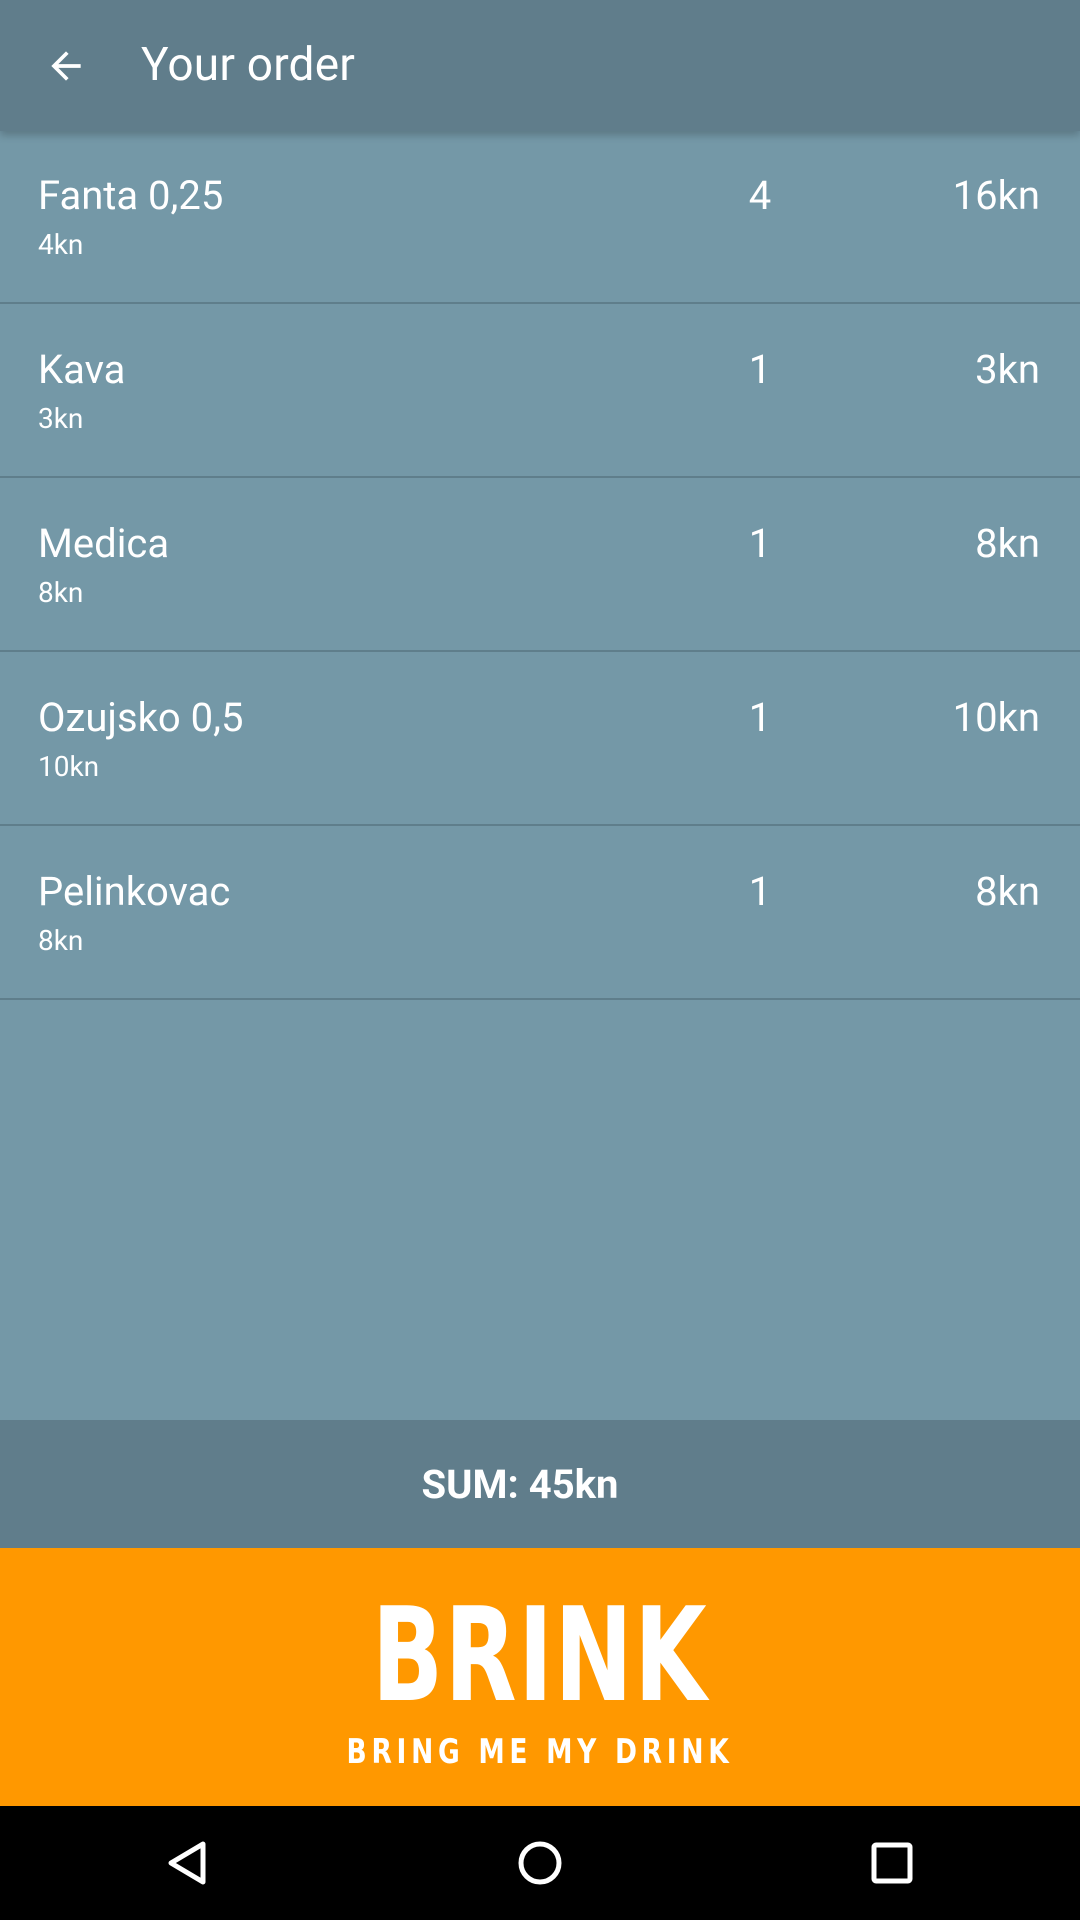 This screenshot has width=1080, height=1920. Describe the element at coordinates (520, 1484) in the screenshot. I see `order-sum: SUM: 45kn` at that location.